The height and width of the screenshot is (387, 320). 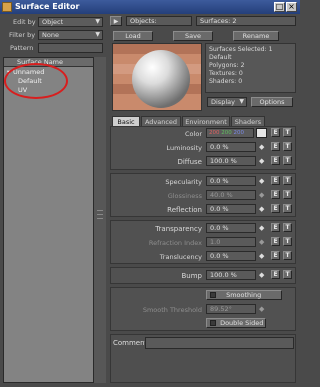 What do you see at coordinates (231, 228) in the screenshot?
I see `transparency-input: 0.0 %` at bounding box center [231, 228].